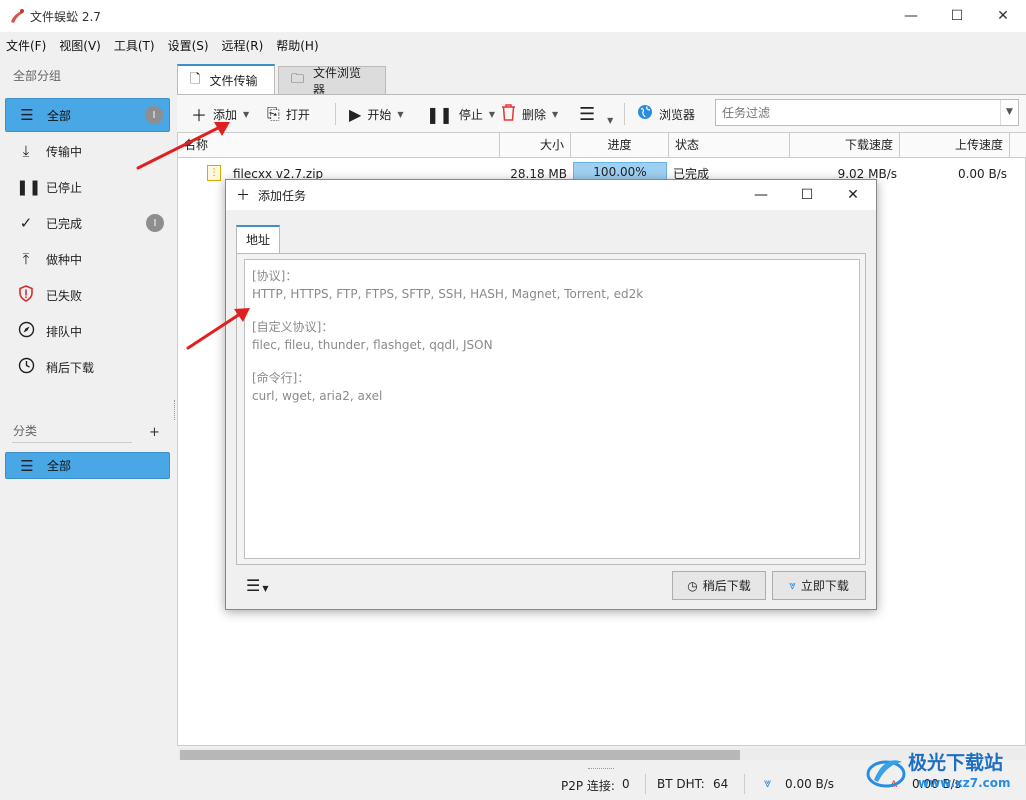  What do you see at coordinates (80, 45) in the screenshot?
I see `menu-view: 视图(V)` at bounding box center [80, 45].